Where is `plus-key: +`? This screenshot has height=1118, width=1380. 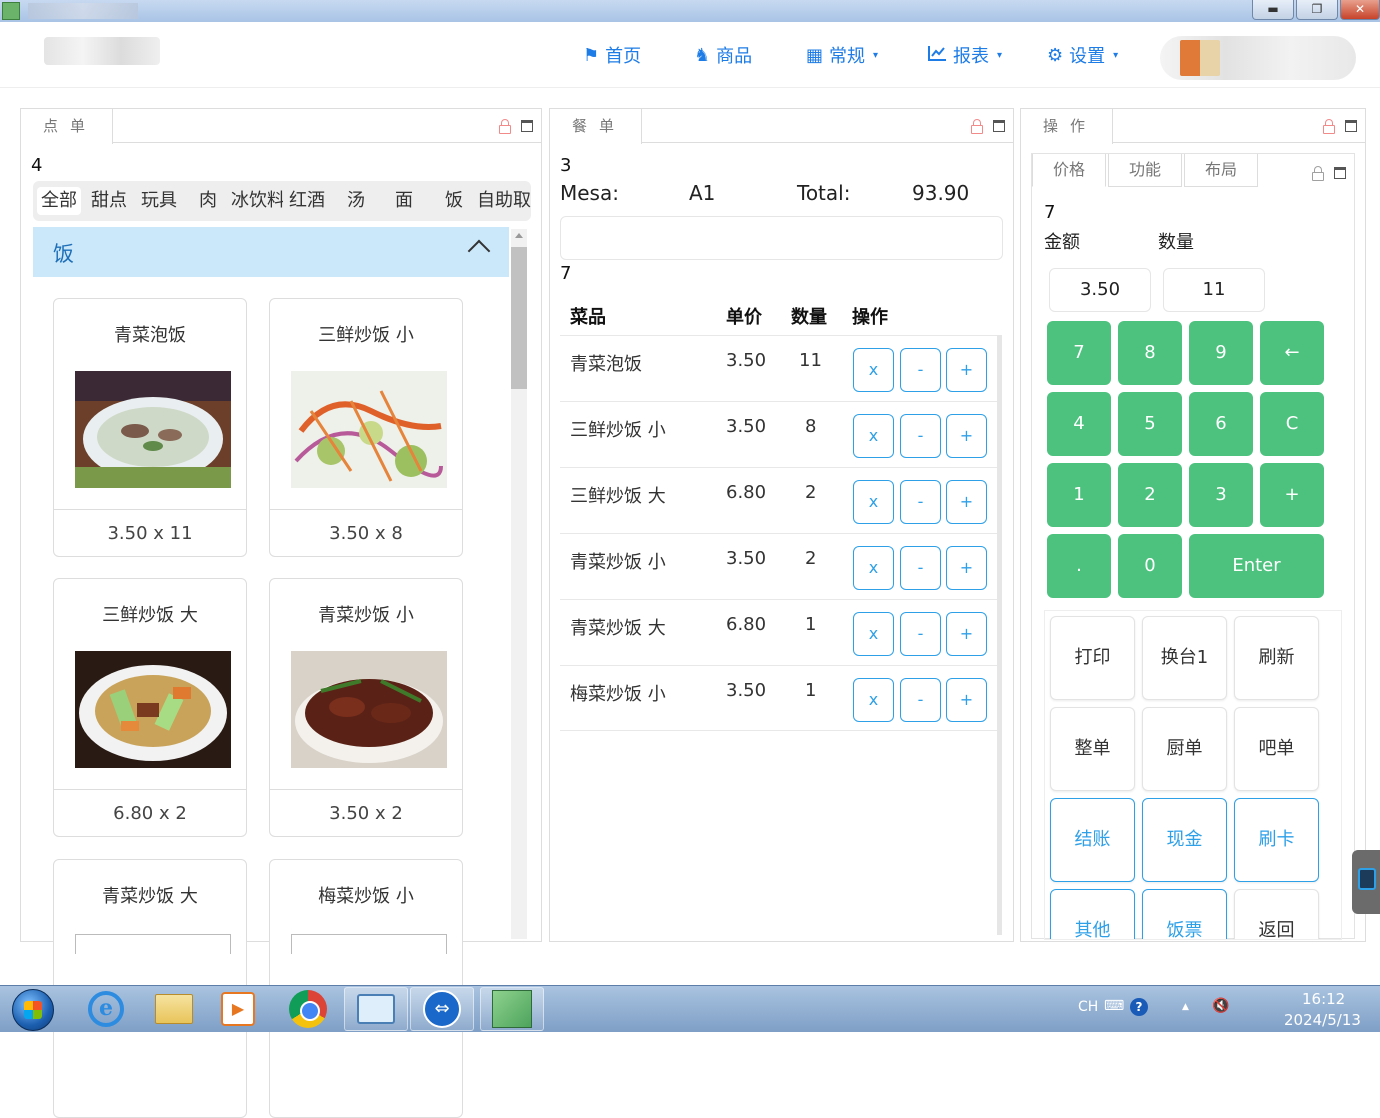
plus-key: + is located at coordinates (1292, 495).